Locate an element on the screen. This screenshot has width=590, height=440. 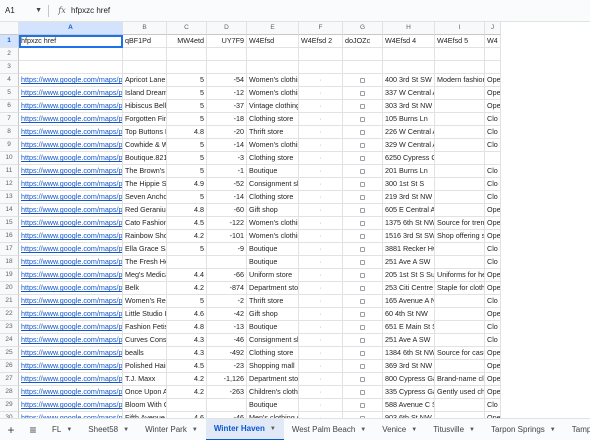
column-header-i: I is located at coordinates (460, 28).